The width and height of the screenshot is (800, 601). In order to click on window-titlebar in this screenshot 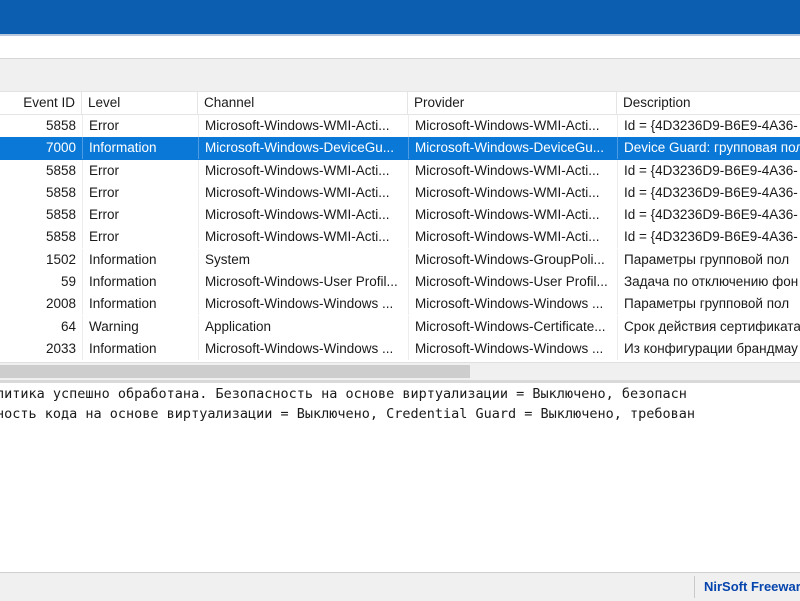, I will do `click(400, 17)`.